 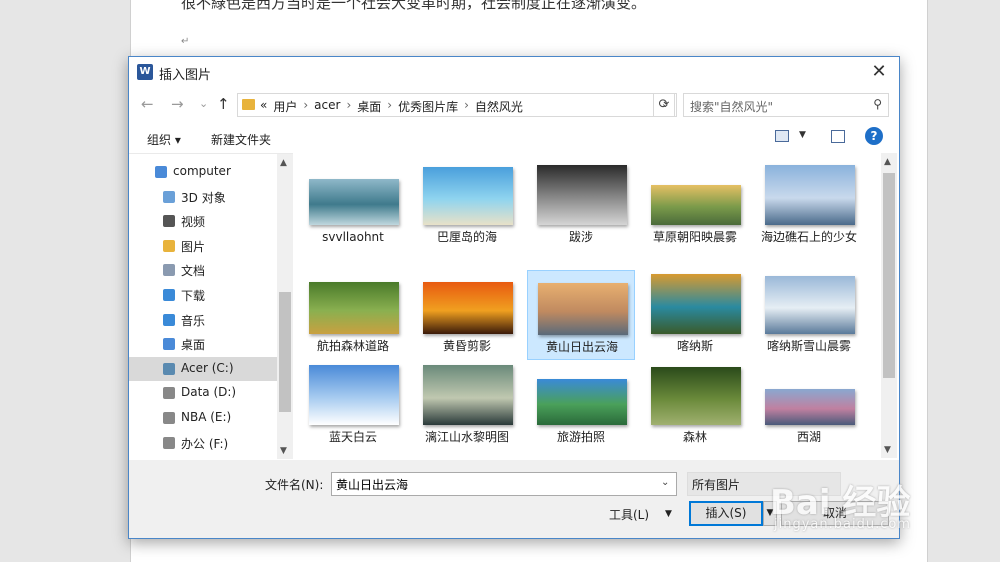 What do you see at coordinates (169, 245) in the screenshot?
I see `pictures-icon` at bounding box center [169, 245].